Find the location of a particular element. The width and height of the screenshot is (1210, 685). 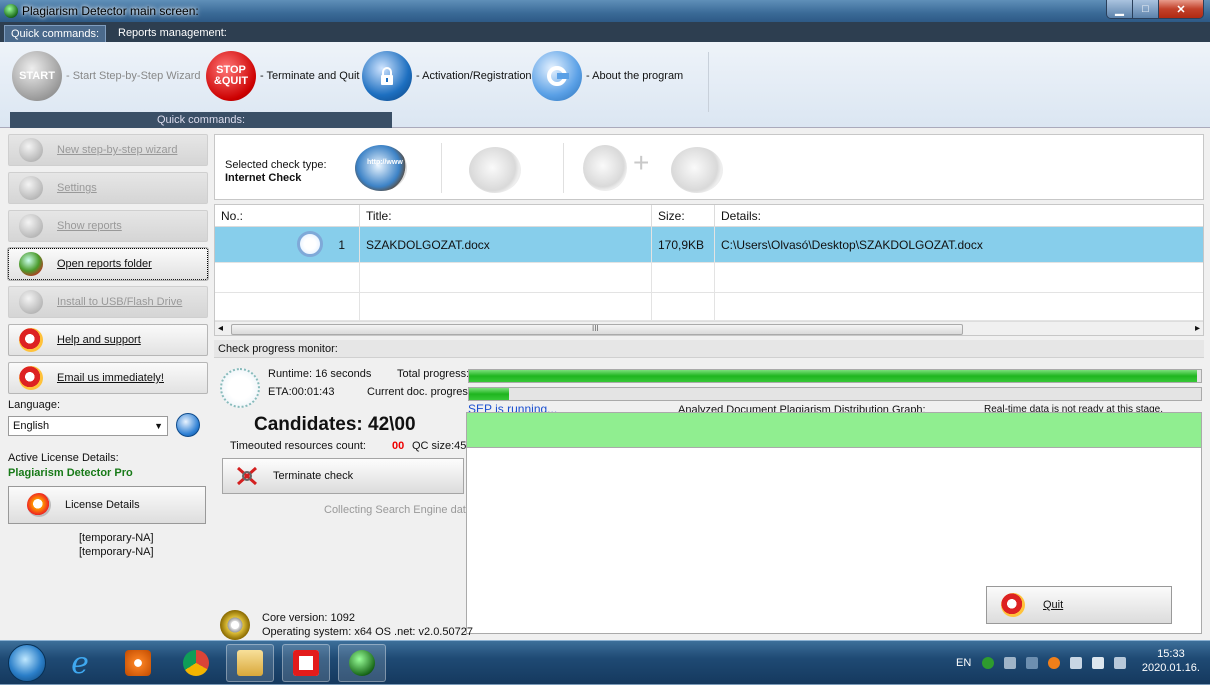

folder-icon is located at coordinates (250, 663).